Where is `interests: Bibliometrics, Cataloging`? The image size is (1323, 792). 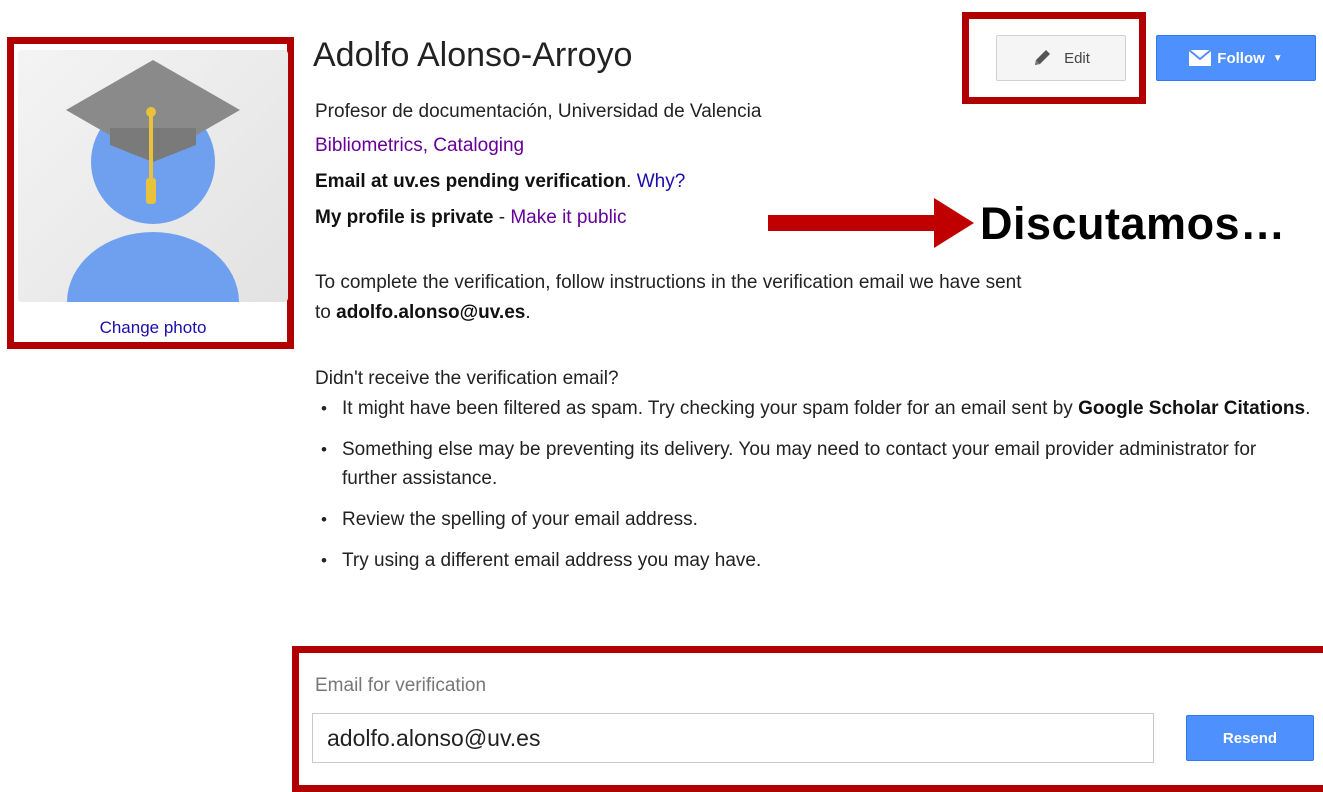
interests: Bibliometrics, Cataloging is located at coordinates (419, 146).